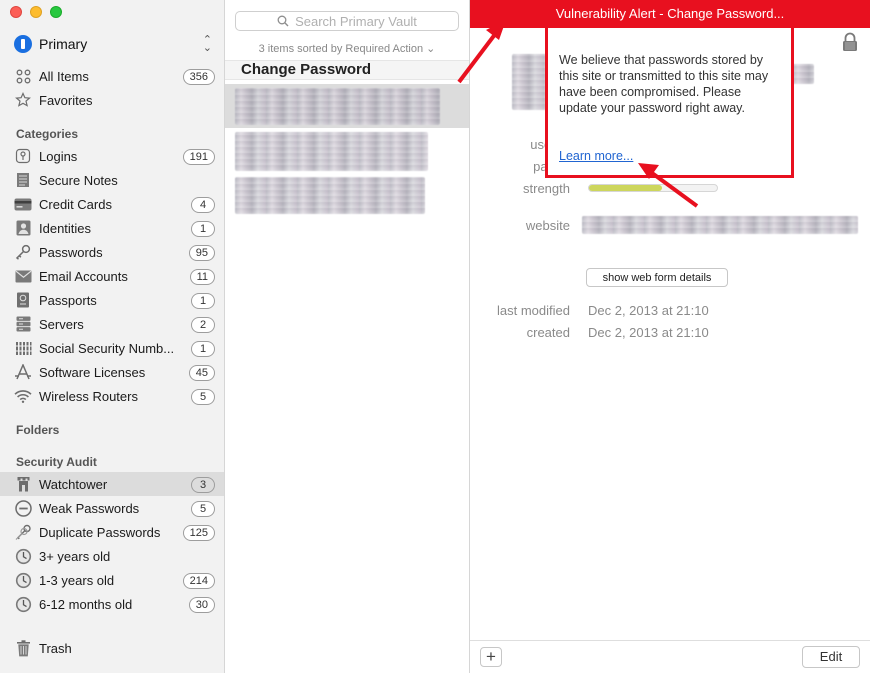  What do you see at coordinates (201, 373) in the screenshot?
I see `count-badge: 45` at bounding box center [201, 373].